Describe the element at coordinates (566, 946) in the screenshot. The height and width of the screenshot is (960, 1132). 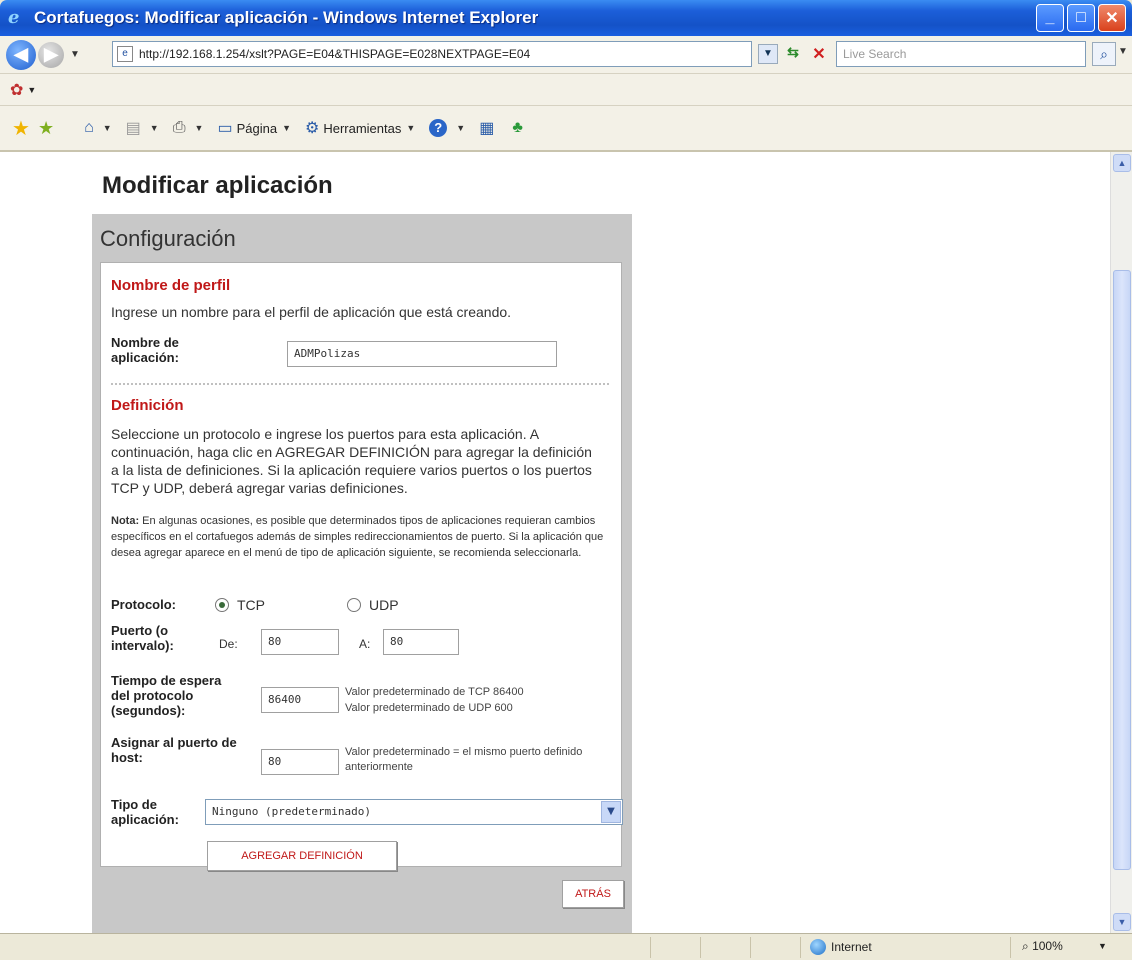
I see `status-bar: Internet ⌕ 100% ▼` at that location.